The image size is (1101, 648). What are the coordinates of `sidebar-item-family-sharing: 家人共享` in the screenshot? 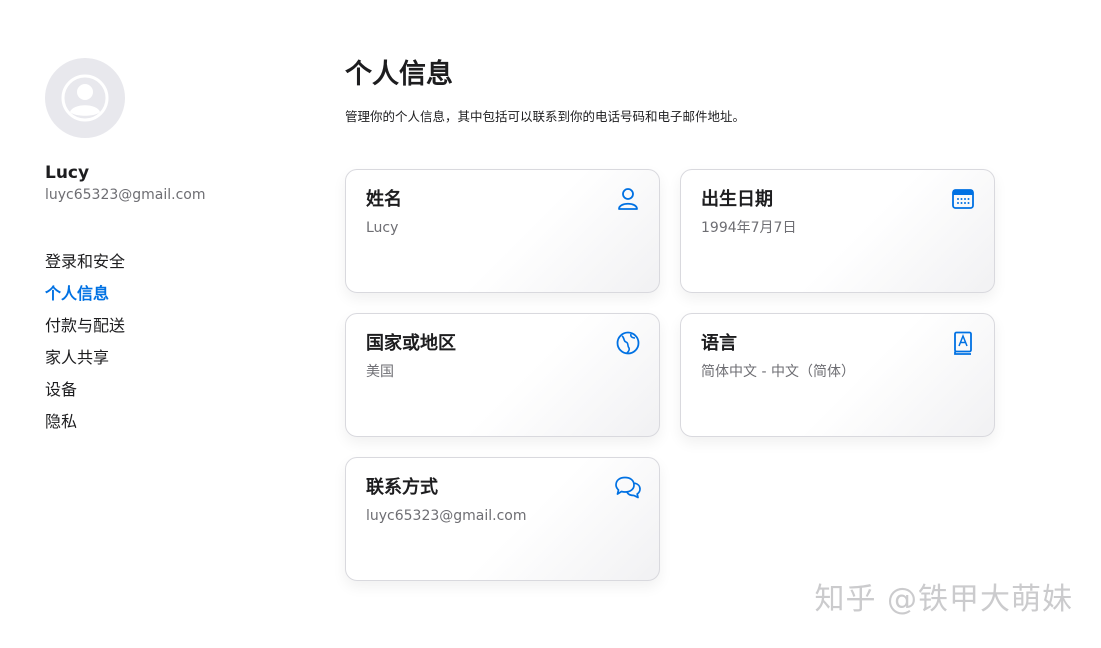 It's located at (170, 358).